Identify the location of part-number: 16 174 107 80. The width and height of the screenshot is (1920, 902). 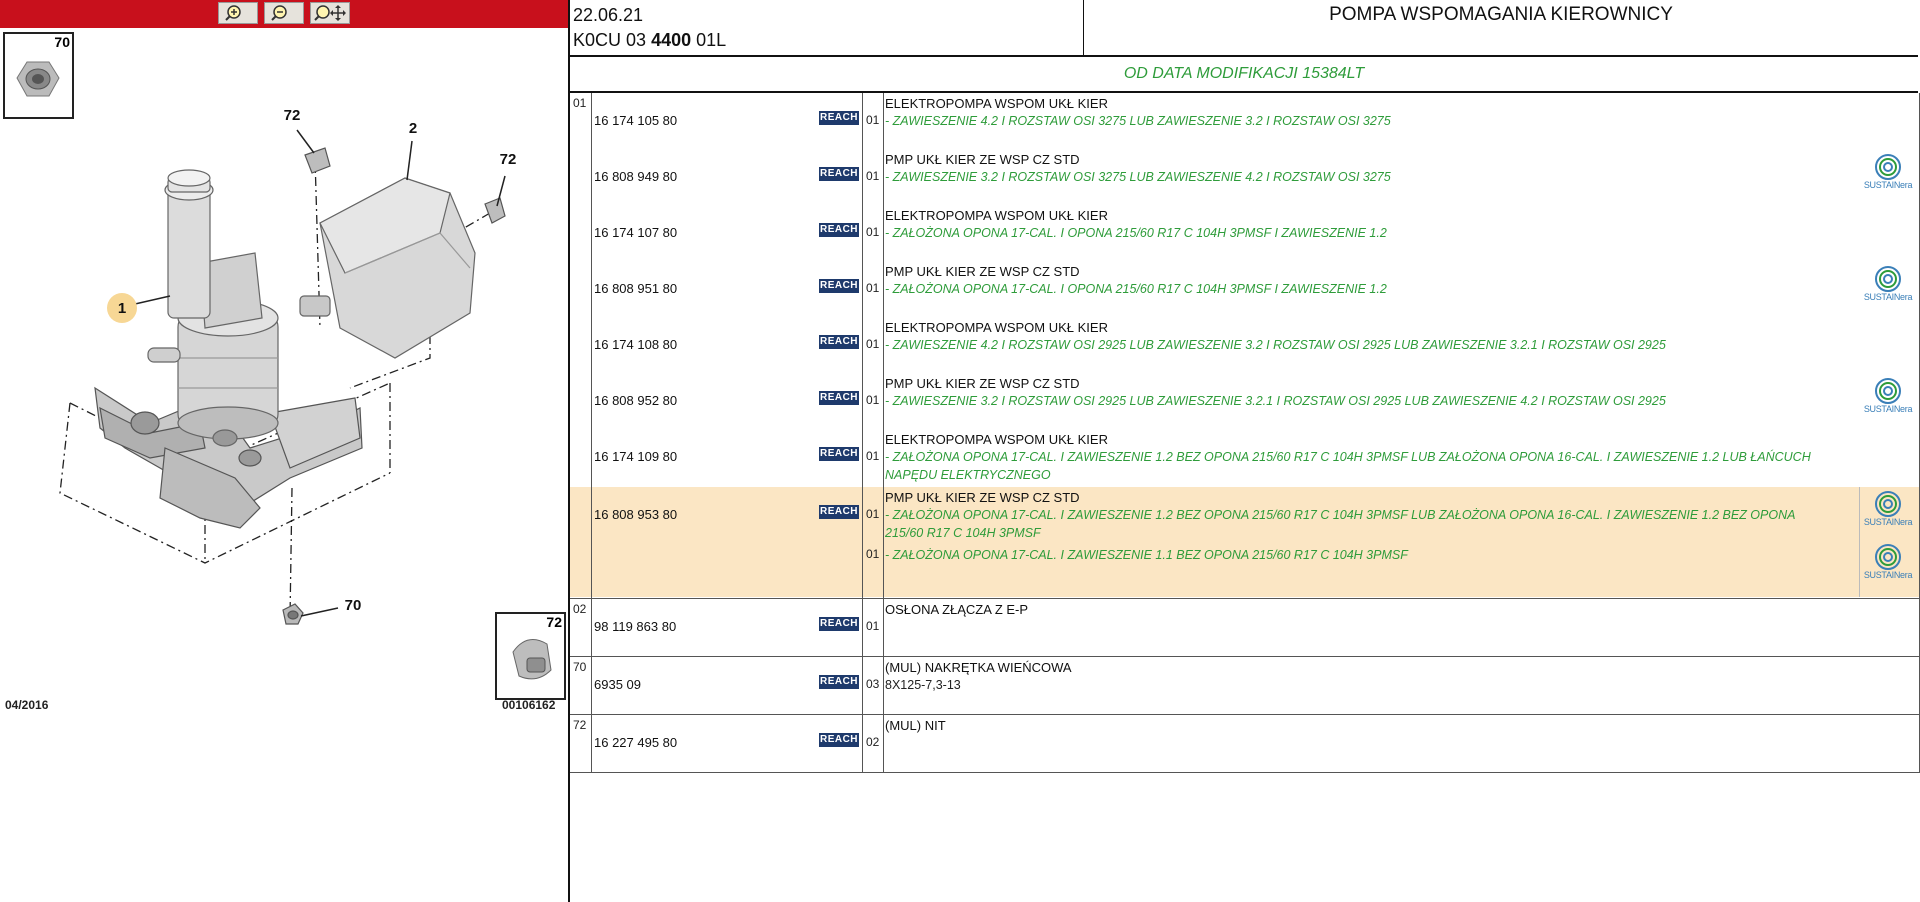
(635, 232).